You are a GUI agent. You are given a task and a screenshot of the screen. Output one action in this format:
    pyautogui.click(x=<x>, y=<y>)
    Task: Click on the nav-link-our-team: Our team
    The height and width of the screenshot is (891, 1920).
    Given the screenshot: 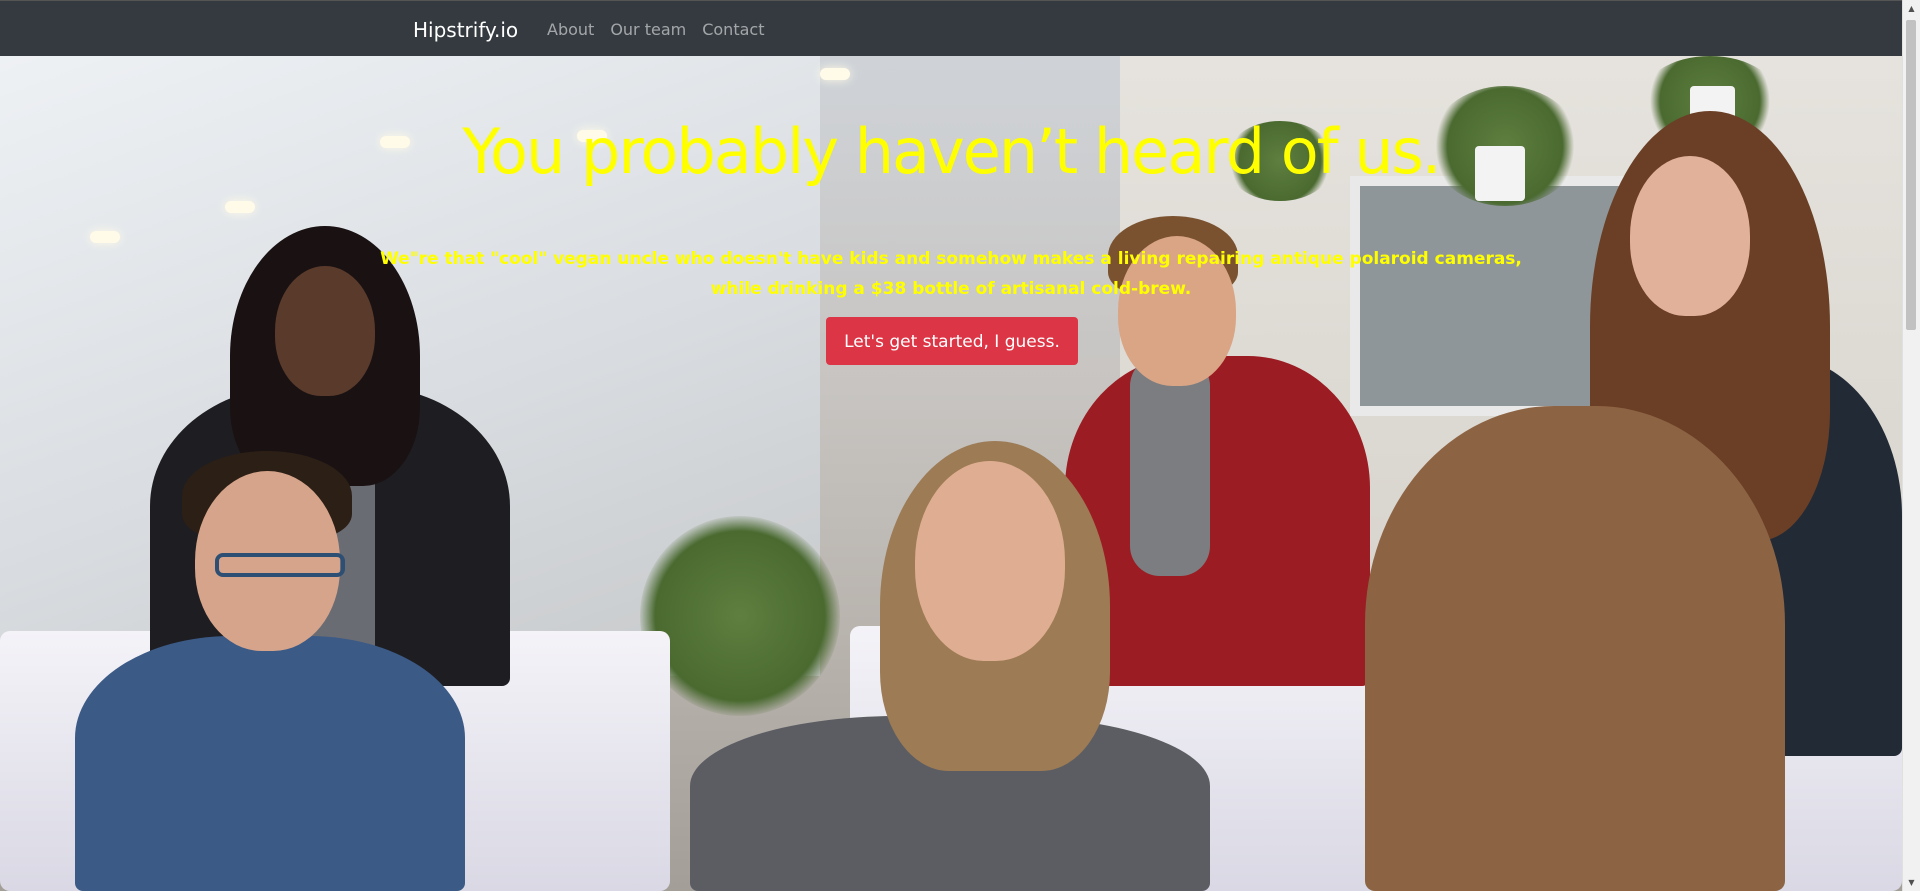 What is the action you would take?
    pyautogui.click(x=648, y=30)
    